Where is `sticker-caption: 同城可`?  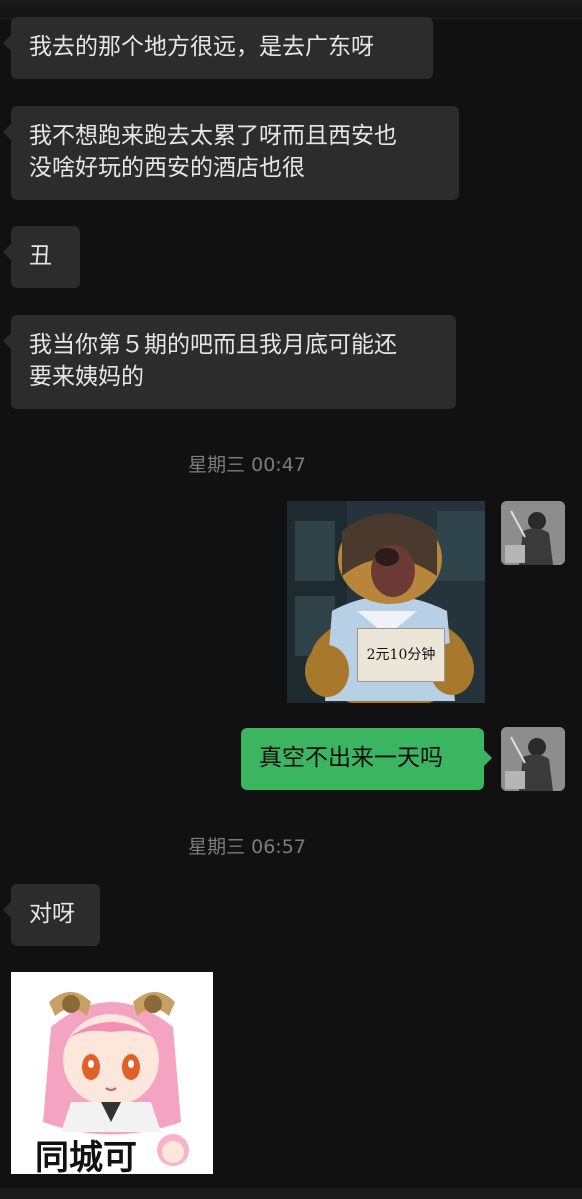
sticker-caption: 同城可 is located at coordinates (86, 1156).